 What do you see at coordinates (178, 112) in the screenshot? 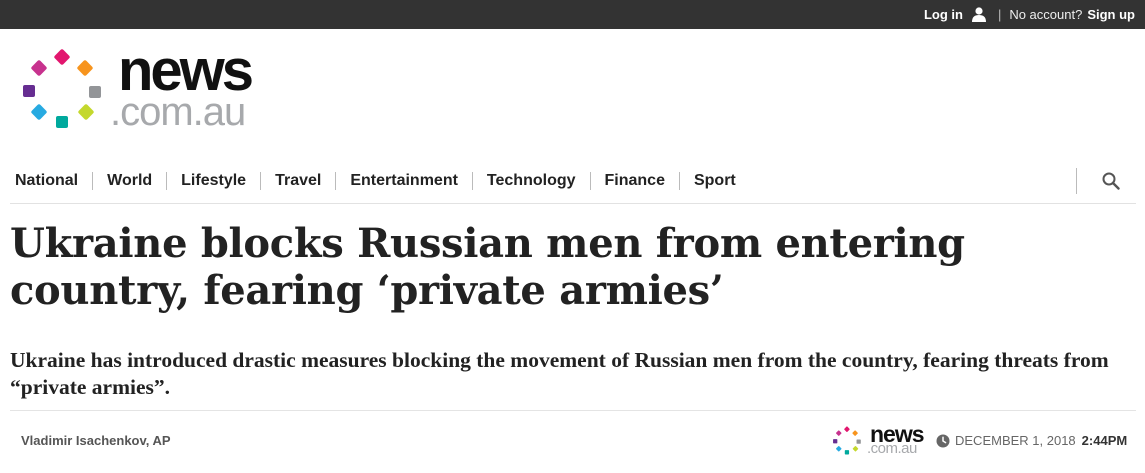
I see `logo-domain: .com.au` at bounding box center [178, 112].